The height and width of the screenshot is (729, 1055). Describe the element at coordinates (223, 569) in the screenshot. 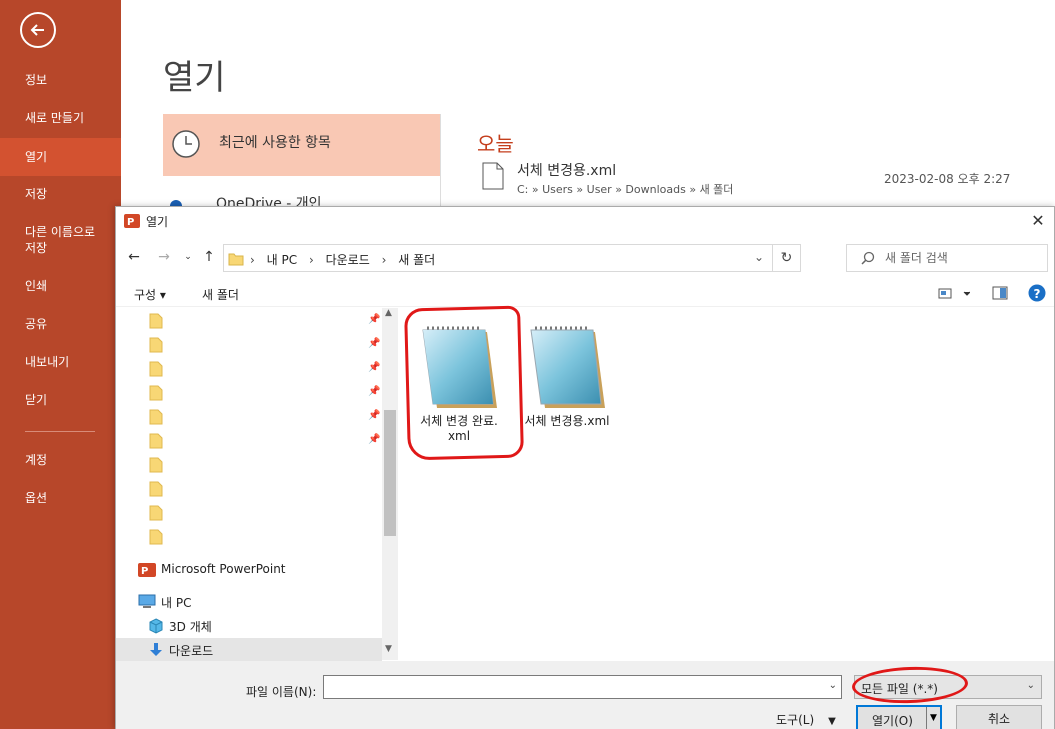

I see `nav-label: Microsoft PowerPoint` at that location.